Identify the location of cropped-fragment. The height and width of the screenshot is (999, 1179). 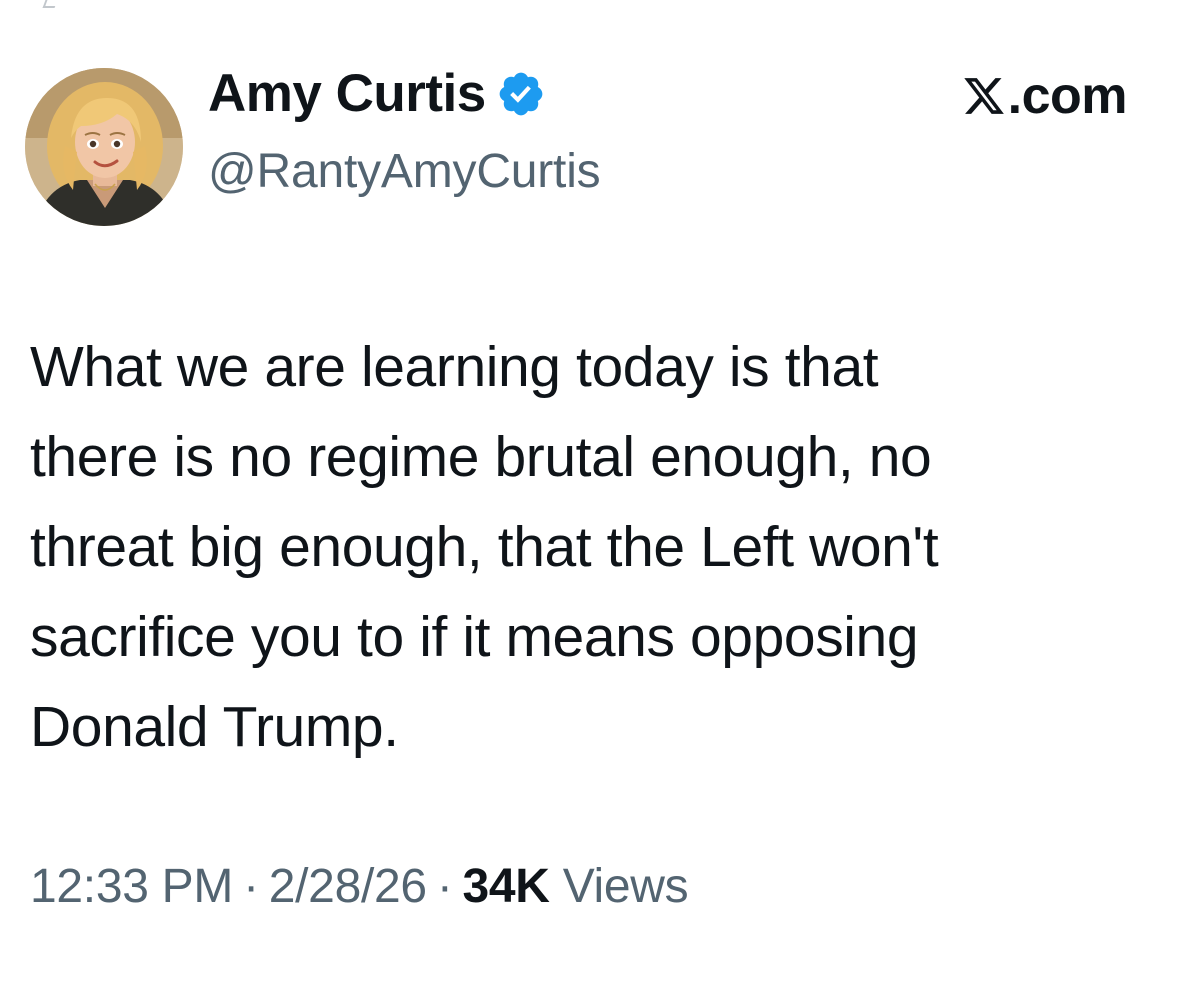
(50, 4).